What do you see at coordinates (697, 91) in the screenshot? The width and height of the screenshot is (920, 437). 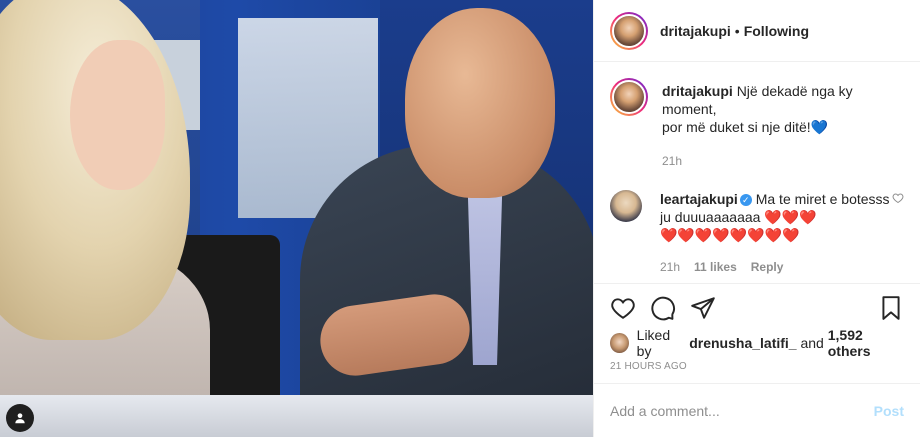 I see `caption-username: dritajakupi` at bounding box center [697, 91].